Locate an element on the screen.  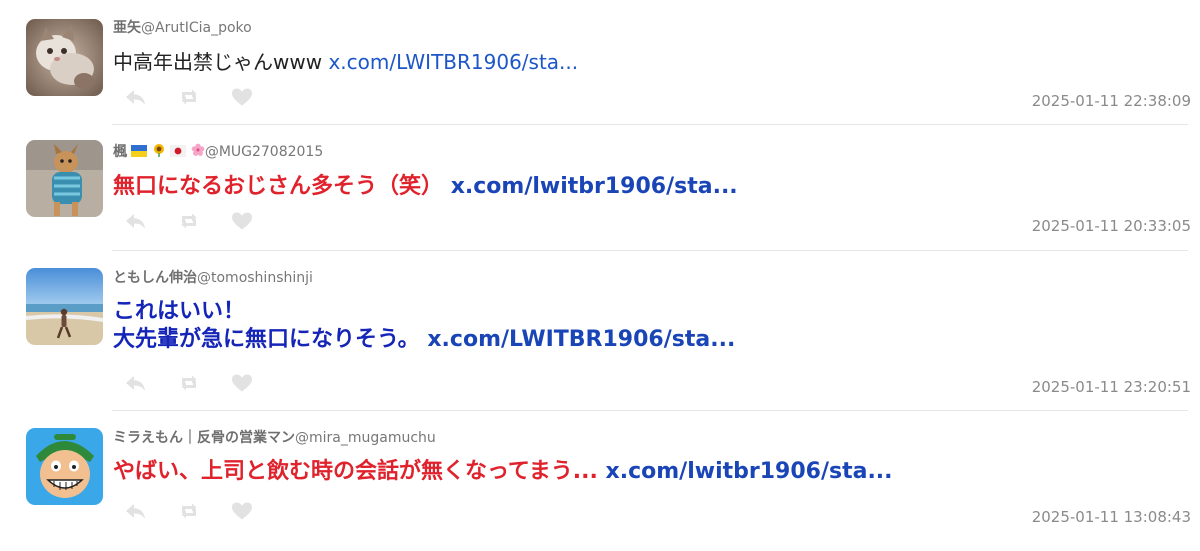
tweet-text-line: 大先輩が急に無口になりそう。 is located at coordinates (266, 340).